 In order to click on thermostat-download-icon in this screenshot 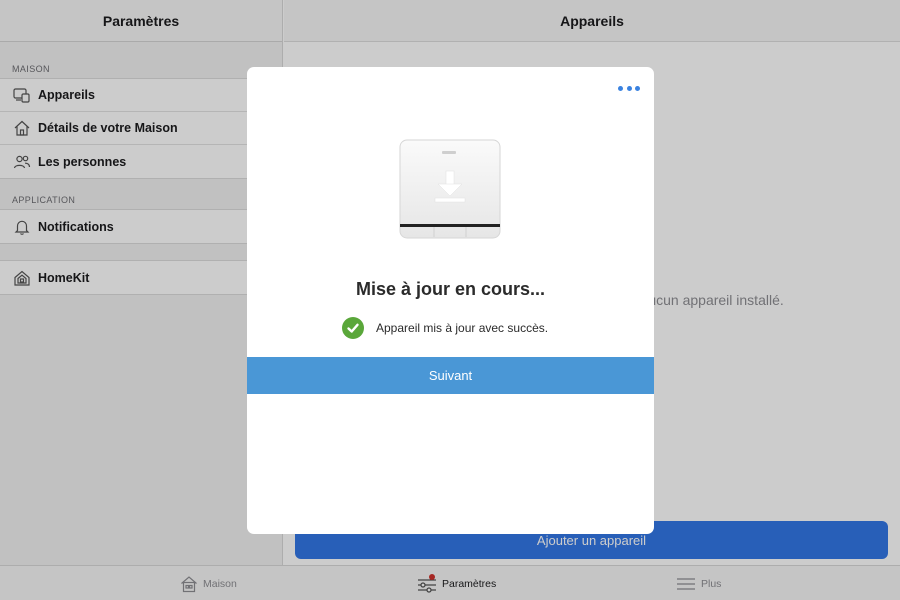, I will do `click(450, 189)`.